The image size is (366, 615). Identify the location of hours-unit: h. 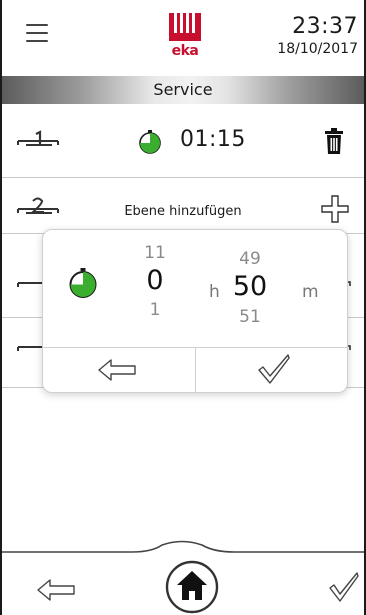
(214, 292).